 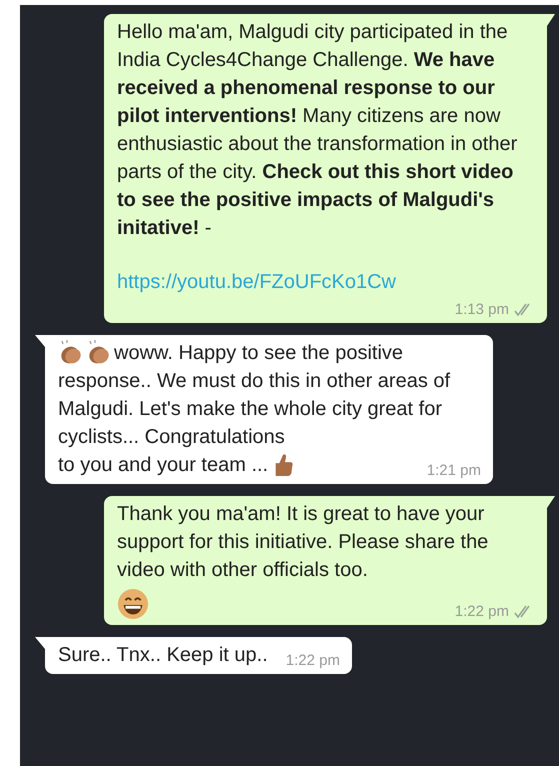 What do you see at coordinates (133, 604) in the screenshot?
I see `grinning-face-icon` at bounding box center [133, 604].